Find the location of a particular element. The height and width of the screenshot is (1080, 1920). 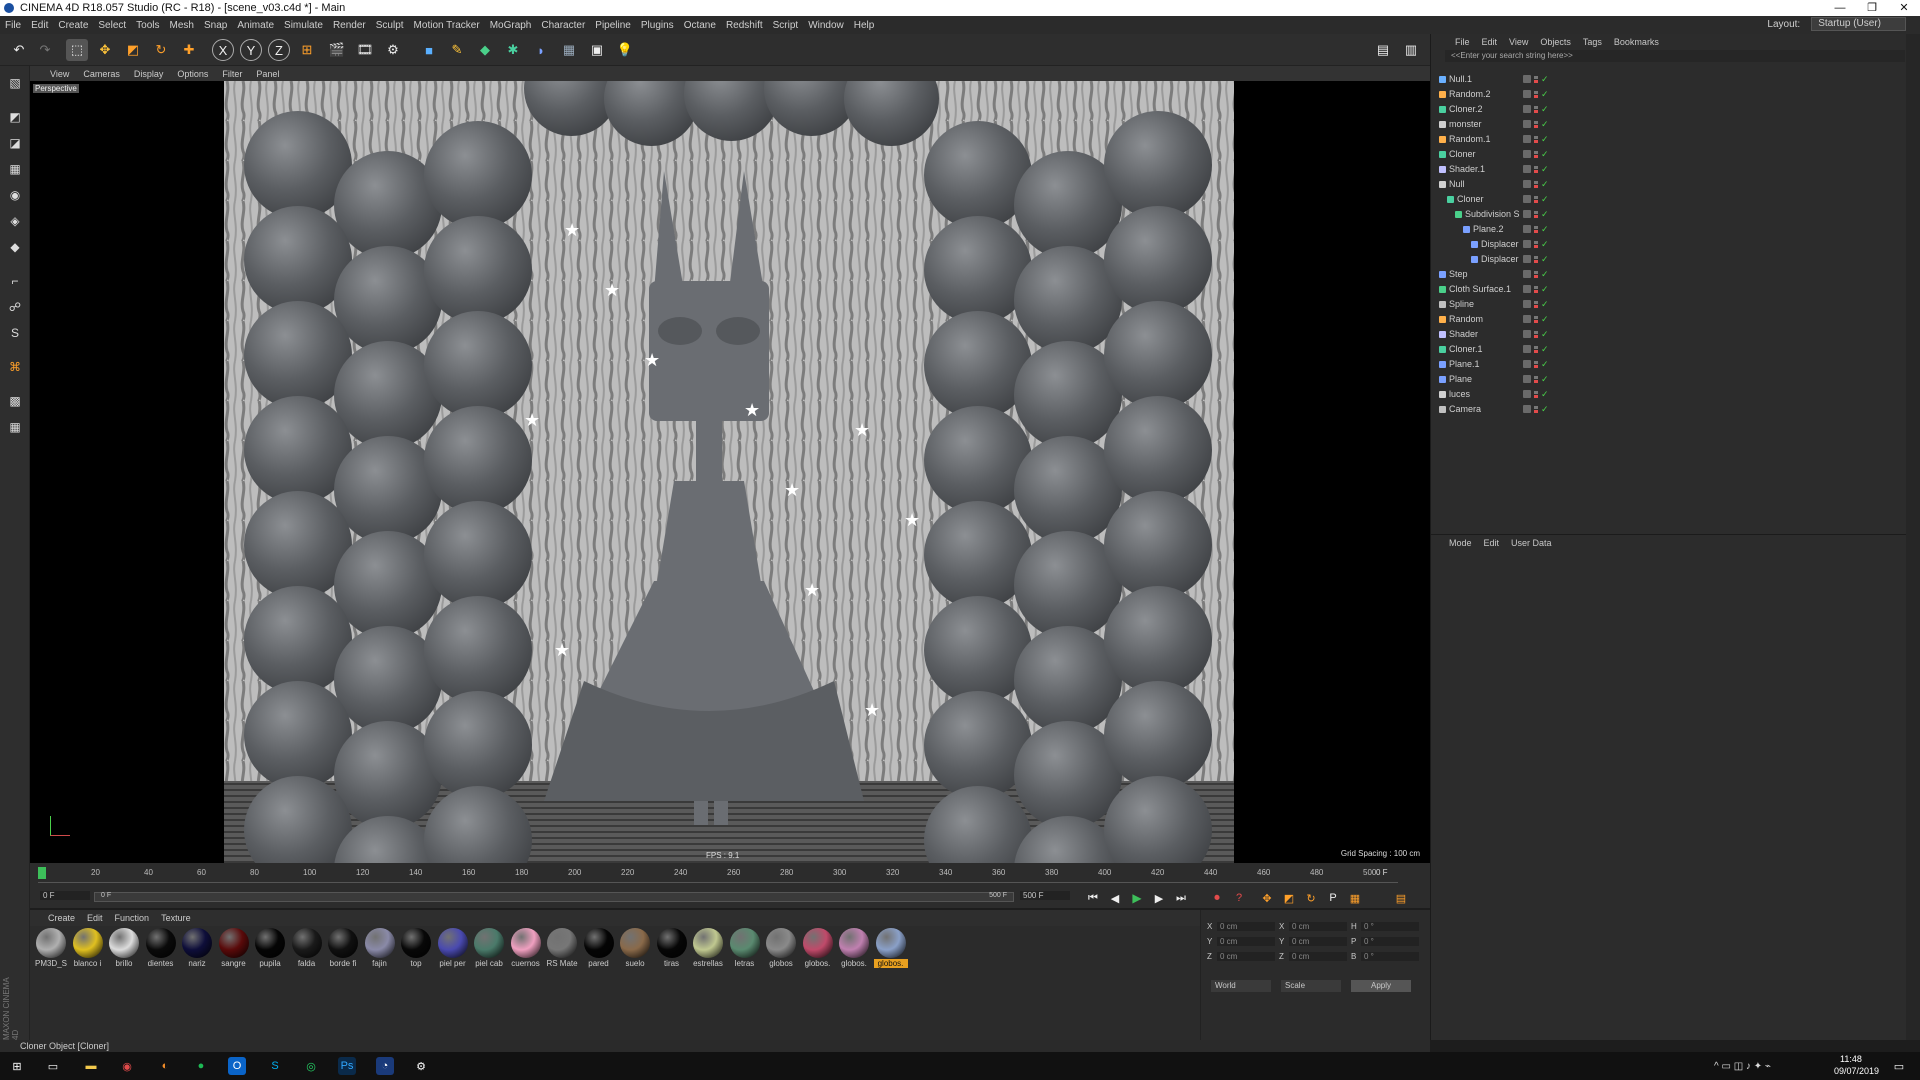

minimize-button: — is located at coordinates (1840, 8).